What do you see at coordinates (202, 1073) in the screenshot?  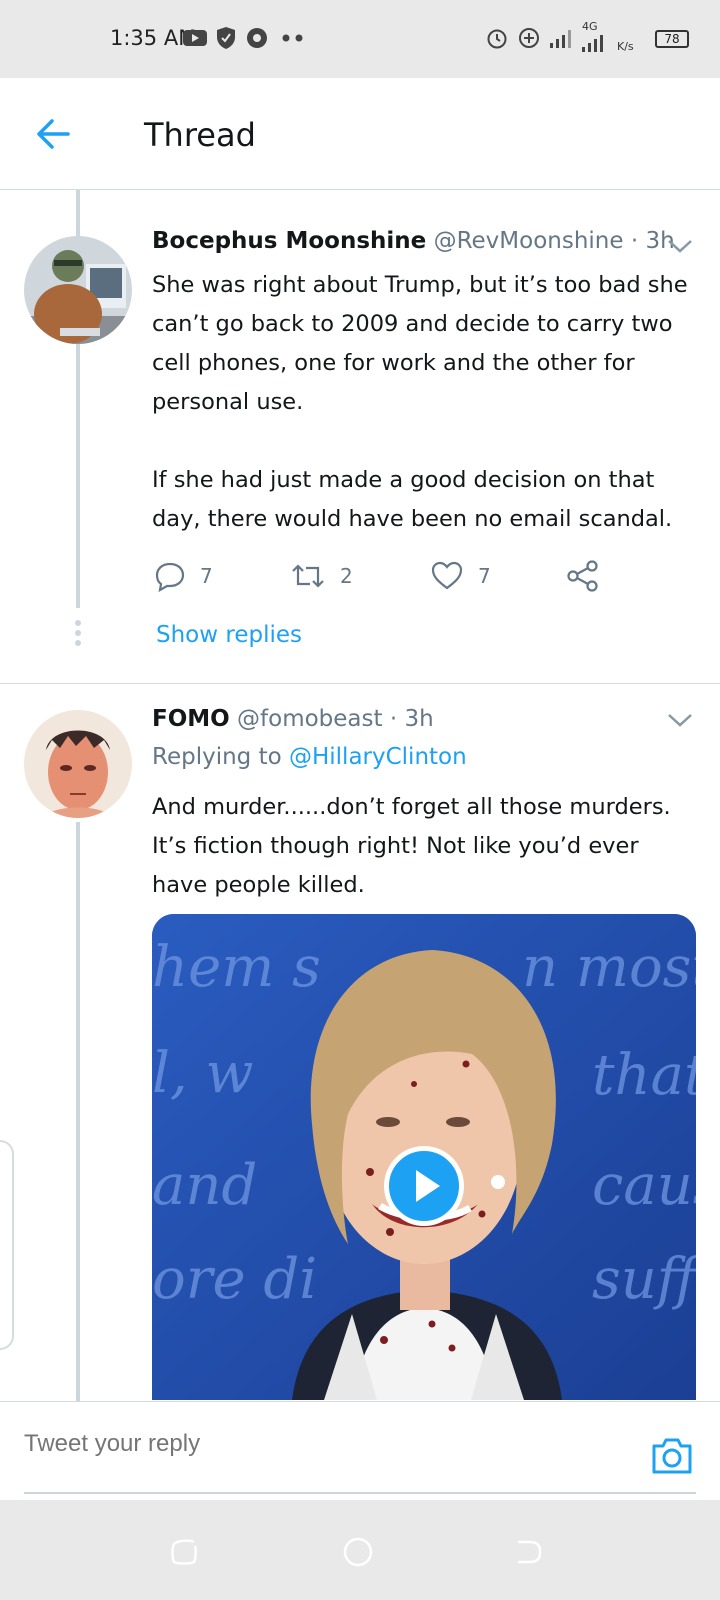 I see `background-word: l, w` at bounding box center [202, 1073].